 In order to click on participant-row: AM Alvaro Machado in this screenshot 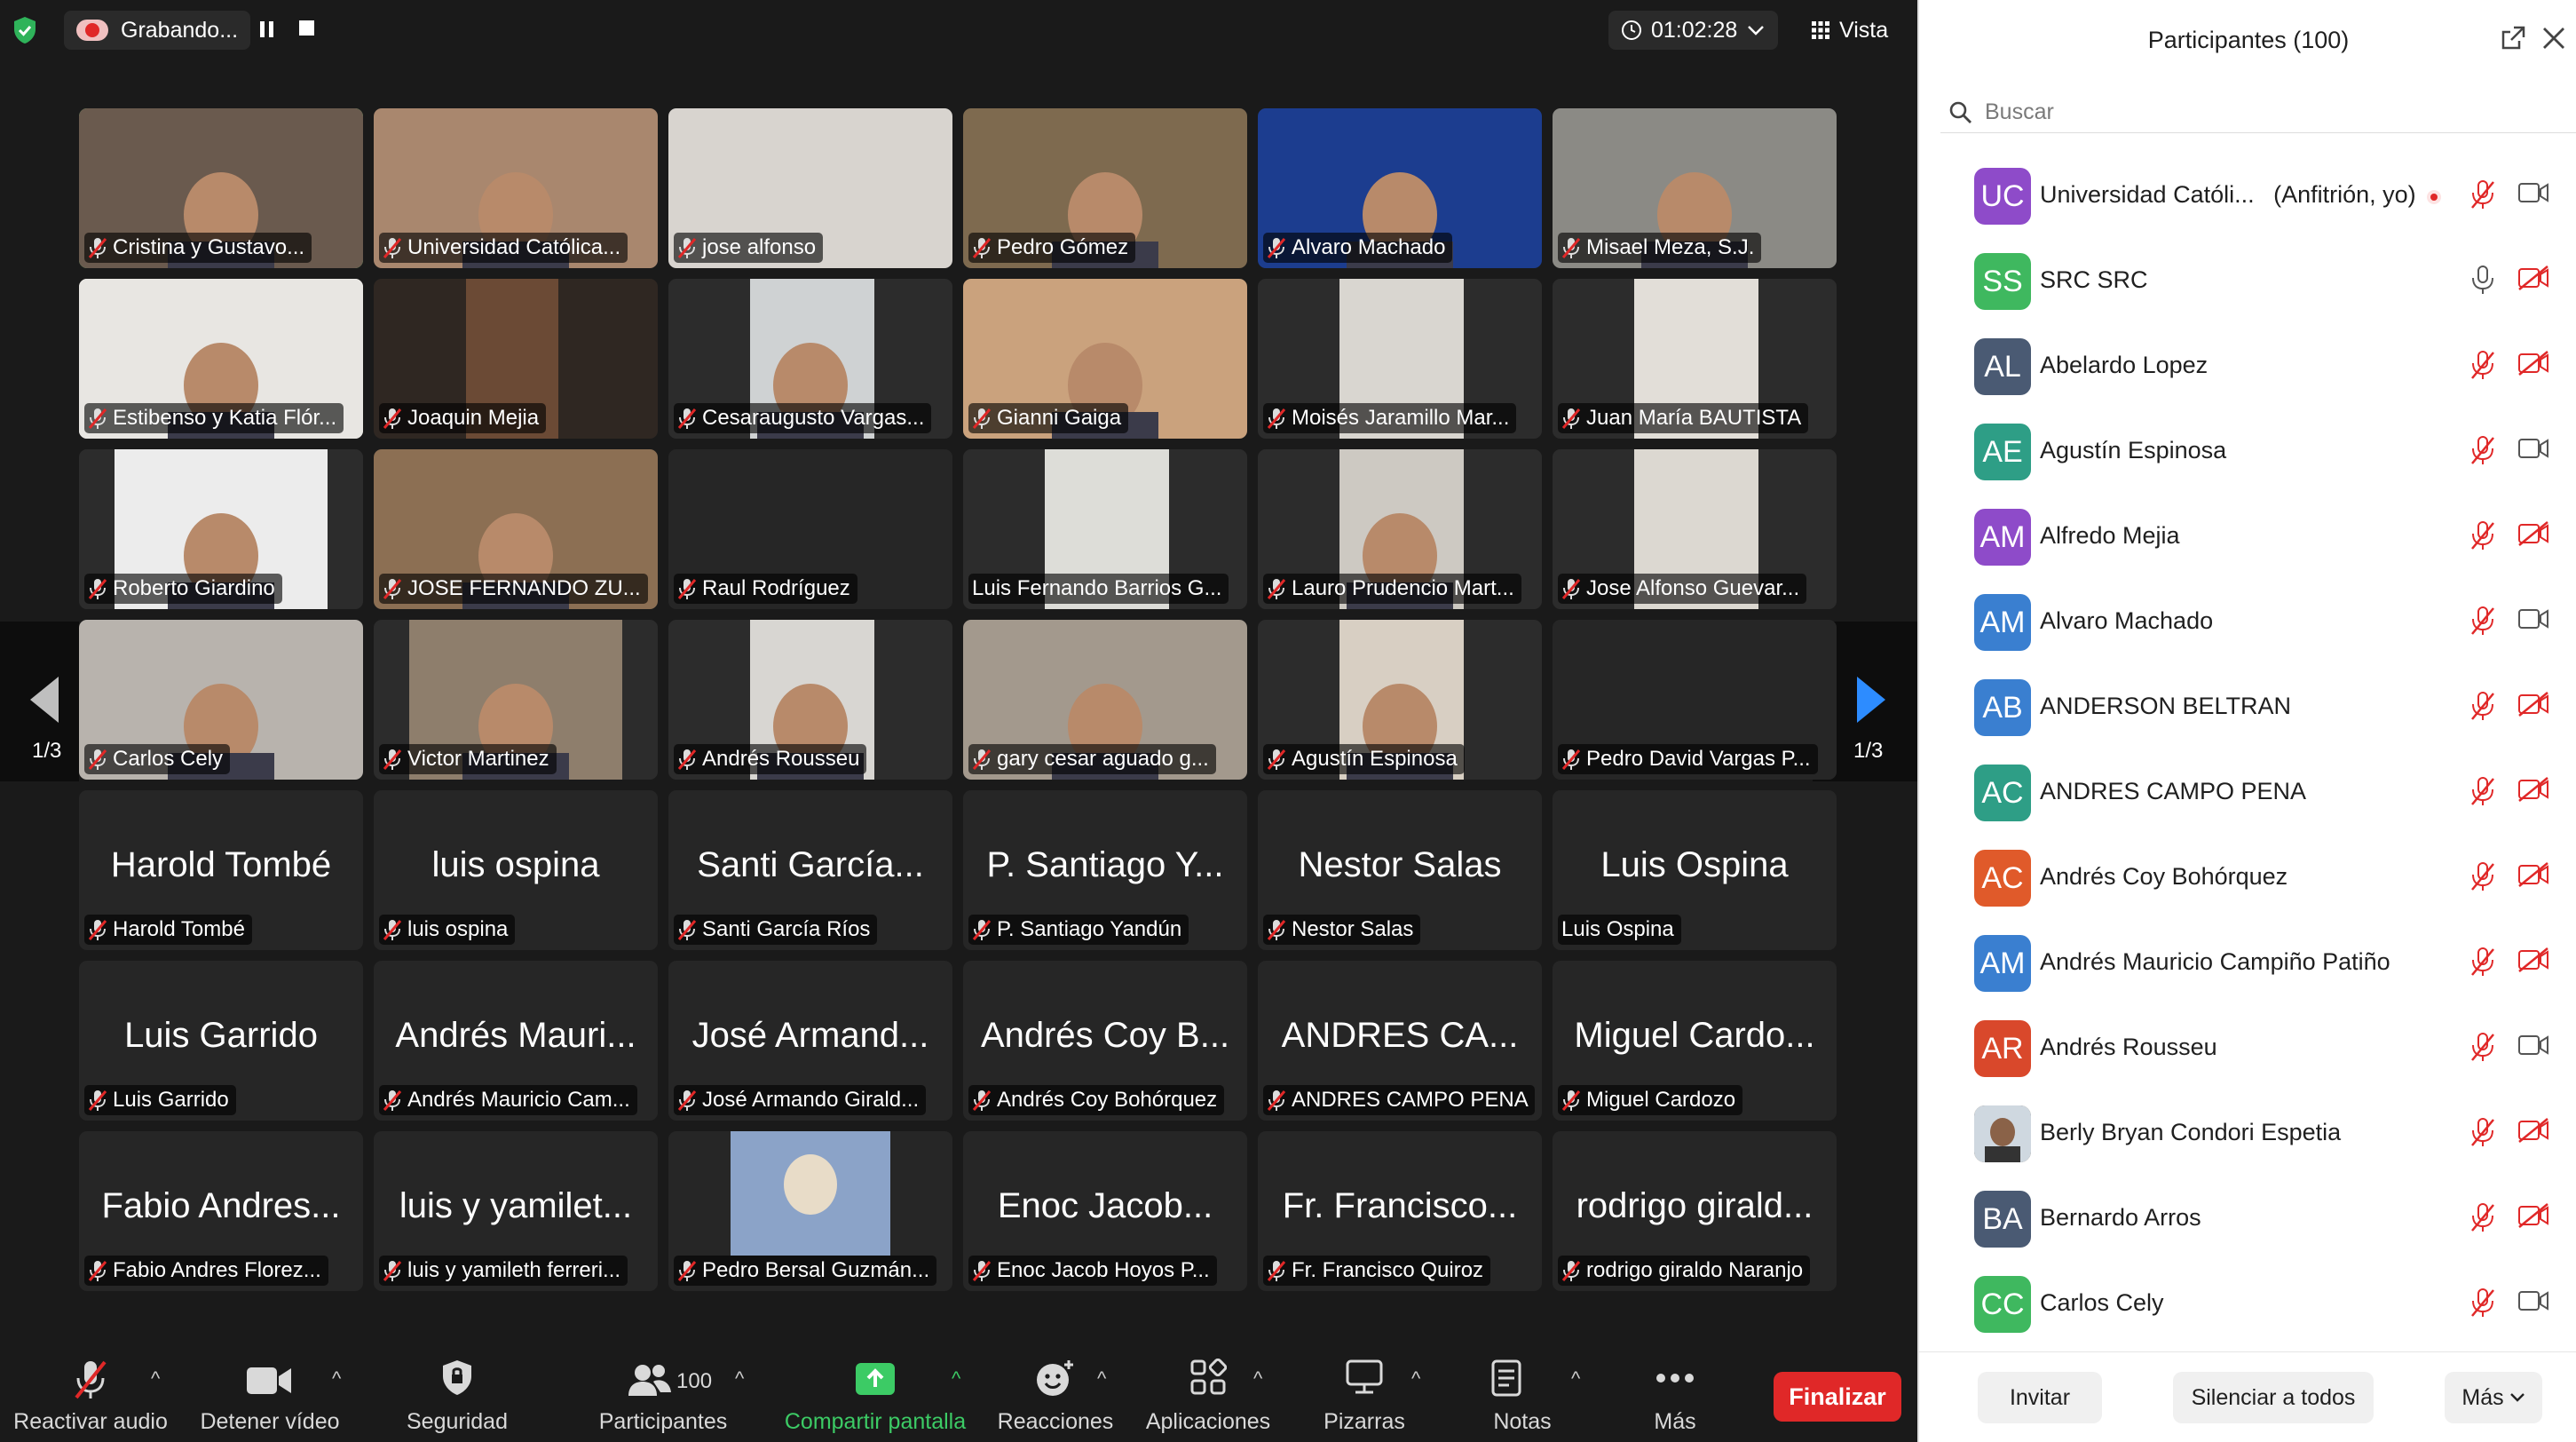, I will do `click(2247, 621)`.